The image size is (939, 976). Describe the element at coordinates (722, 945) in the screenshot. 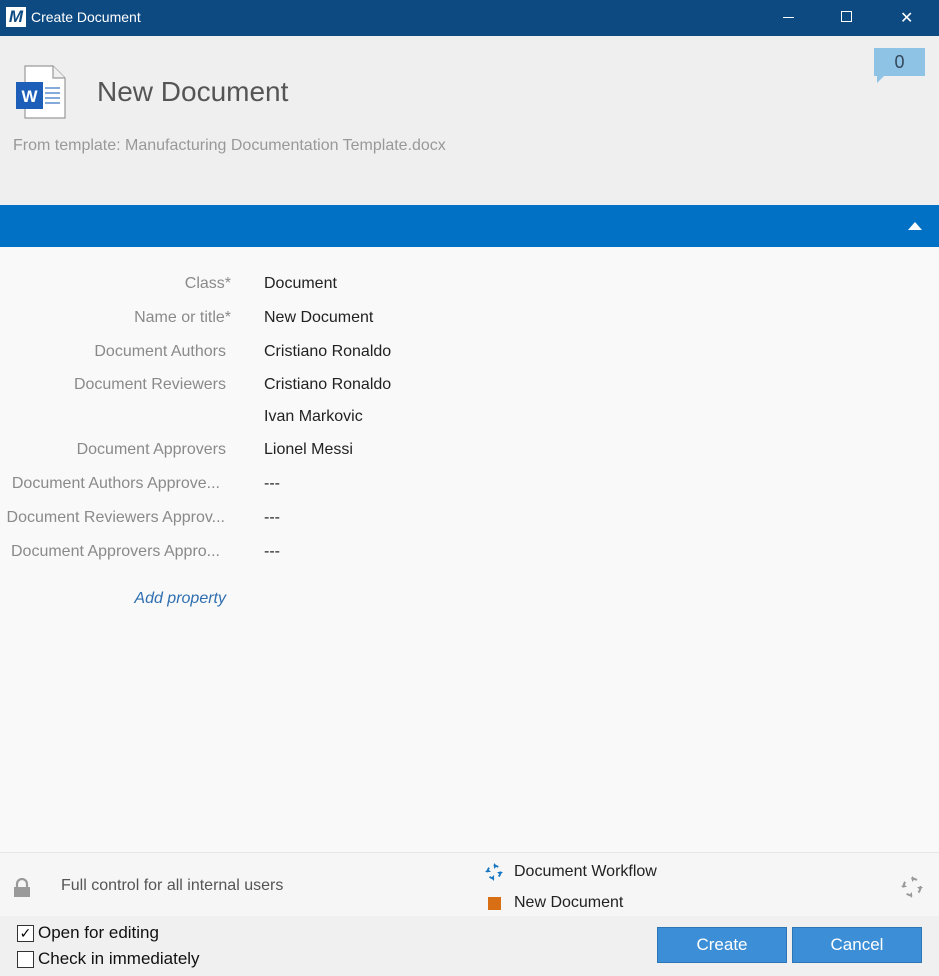

I see `create-button: Create` at that location.